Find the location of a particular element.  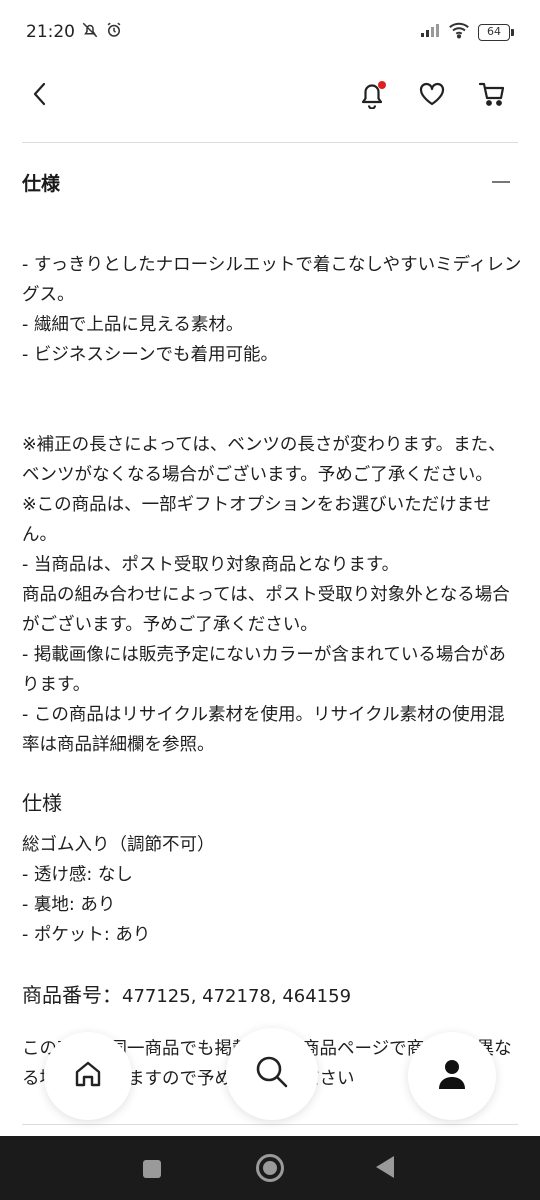

home-button is located at coordinates (88, 1076).